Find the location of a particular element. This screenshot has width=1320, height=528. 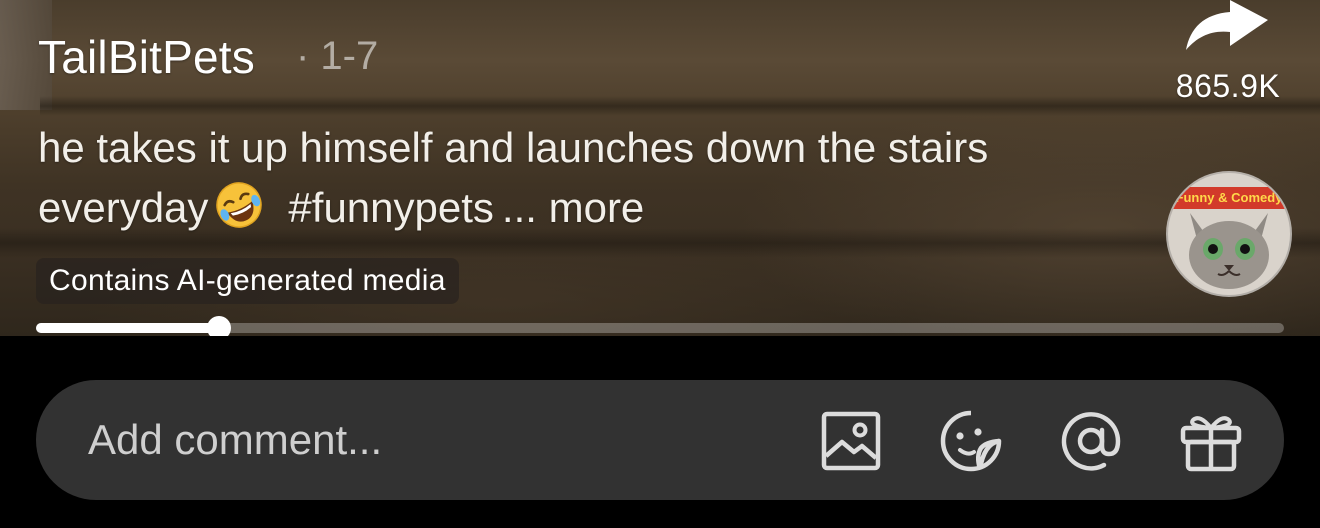

ai-generated-badge: Contains AI-generated media is located at coordinates (247, 281).